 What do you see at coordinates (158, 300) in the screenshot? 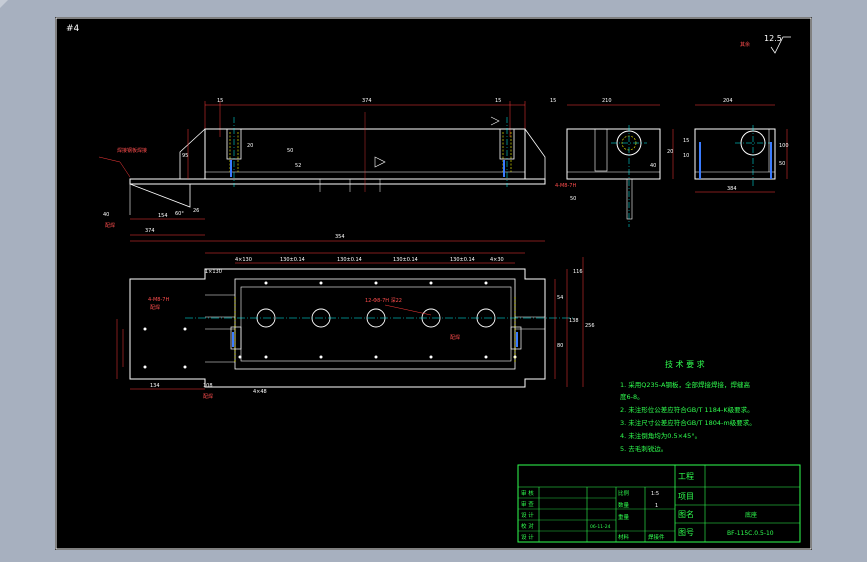
I see `plan-left-note: 4-M8-7H` at bounding box center [158, 300].